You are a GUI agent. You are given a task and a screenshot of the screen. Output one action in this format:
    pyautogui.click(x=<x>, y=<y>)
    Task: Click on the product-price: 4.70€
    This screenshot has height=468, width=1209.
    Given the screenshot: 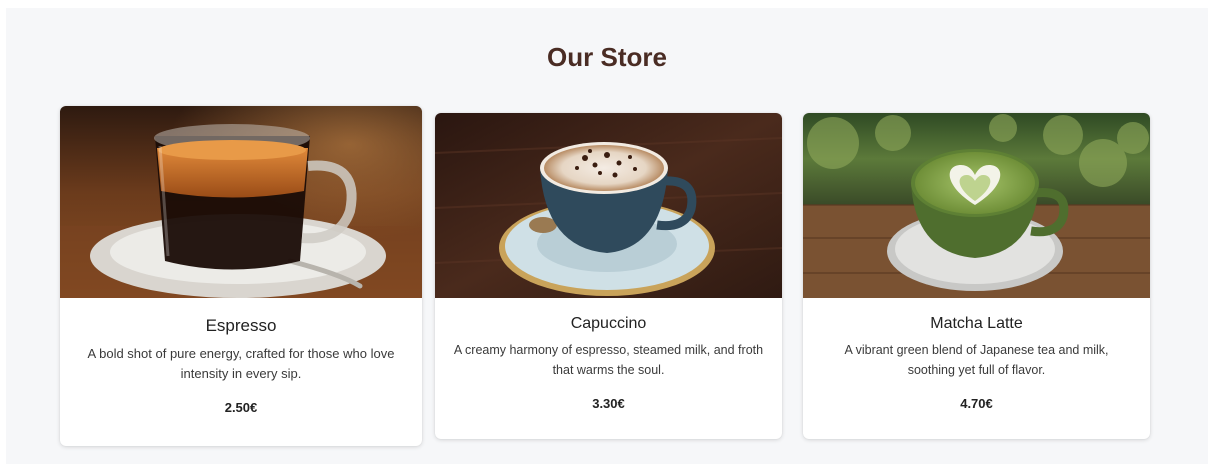 What is the action you would take?
    pyautogui.click(x=976, y=403)
    